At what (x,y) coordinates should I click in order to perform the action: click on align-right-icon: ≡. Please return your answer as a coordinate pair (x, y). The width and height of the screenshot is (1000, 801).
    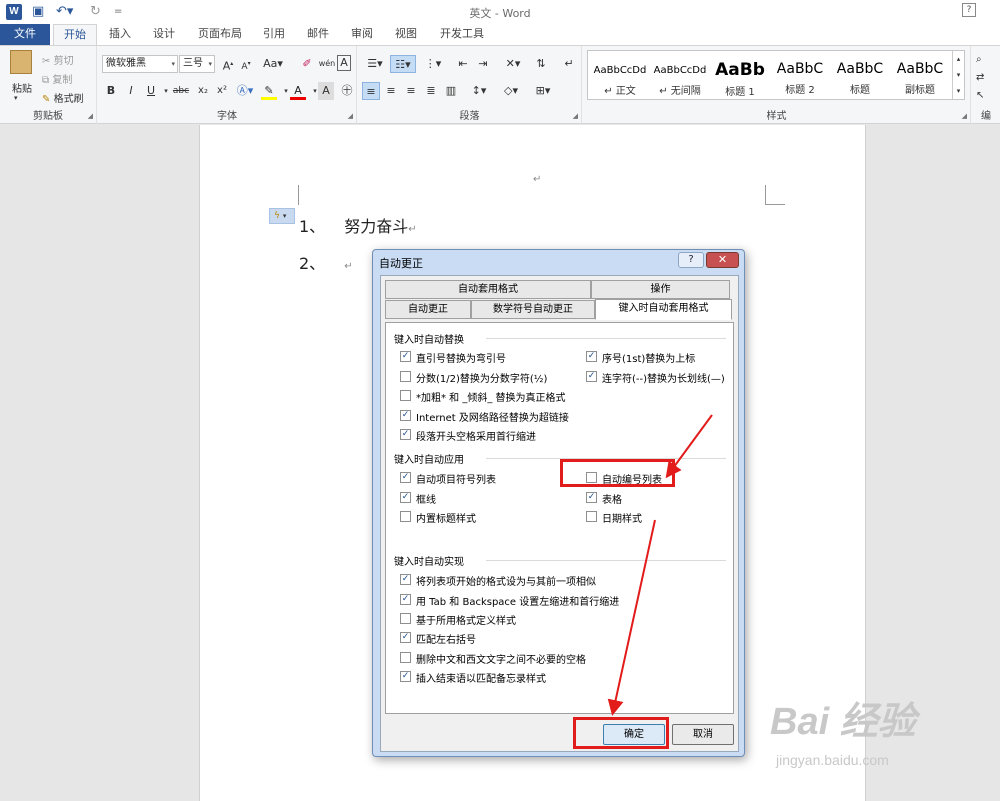
    Looking at the image, I should click on (411, 91).